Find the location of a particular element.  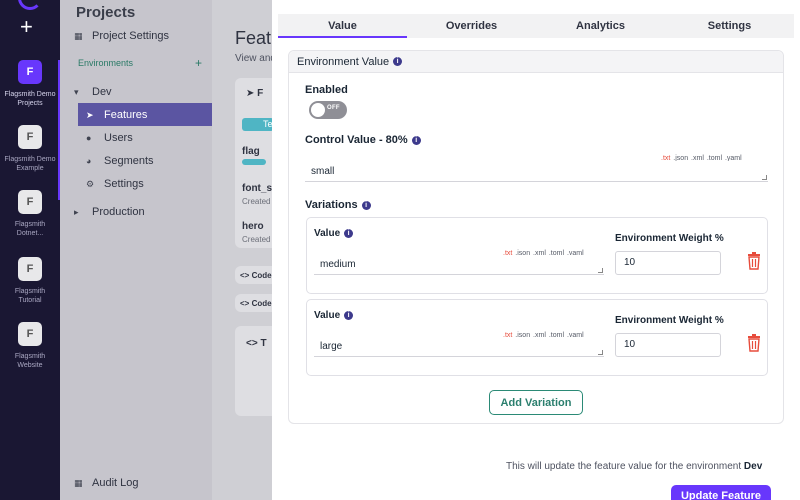

org-item-demo-example: F Flagsmith Demo Example is located at coordinates (30, 149).